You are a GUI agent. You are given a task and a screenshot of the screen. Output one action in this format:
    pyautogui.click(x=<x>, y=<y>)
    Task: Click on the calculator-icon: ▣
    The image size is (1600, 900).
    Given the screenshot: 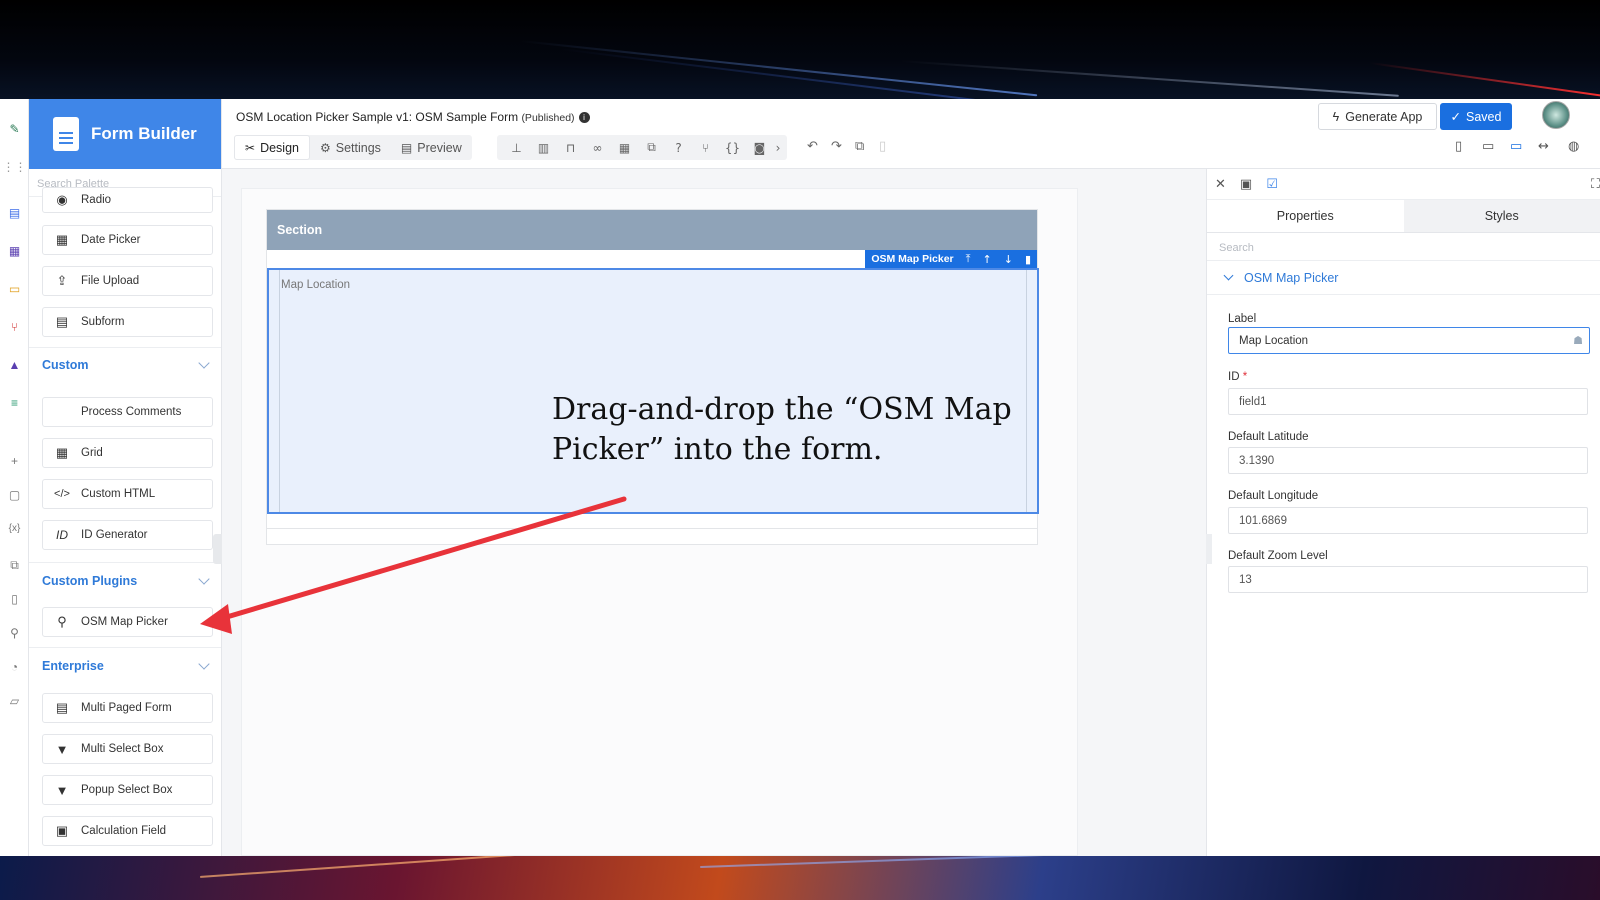 What is the action you would take?
    pyautogui.click(x=62, y=830)
    